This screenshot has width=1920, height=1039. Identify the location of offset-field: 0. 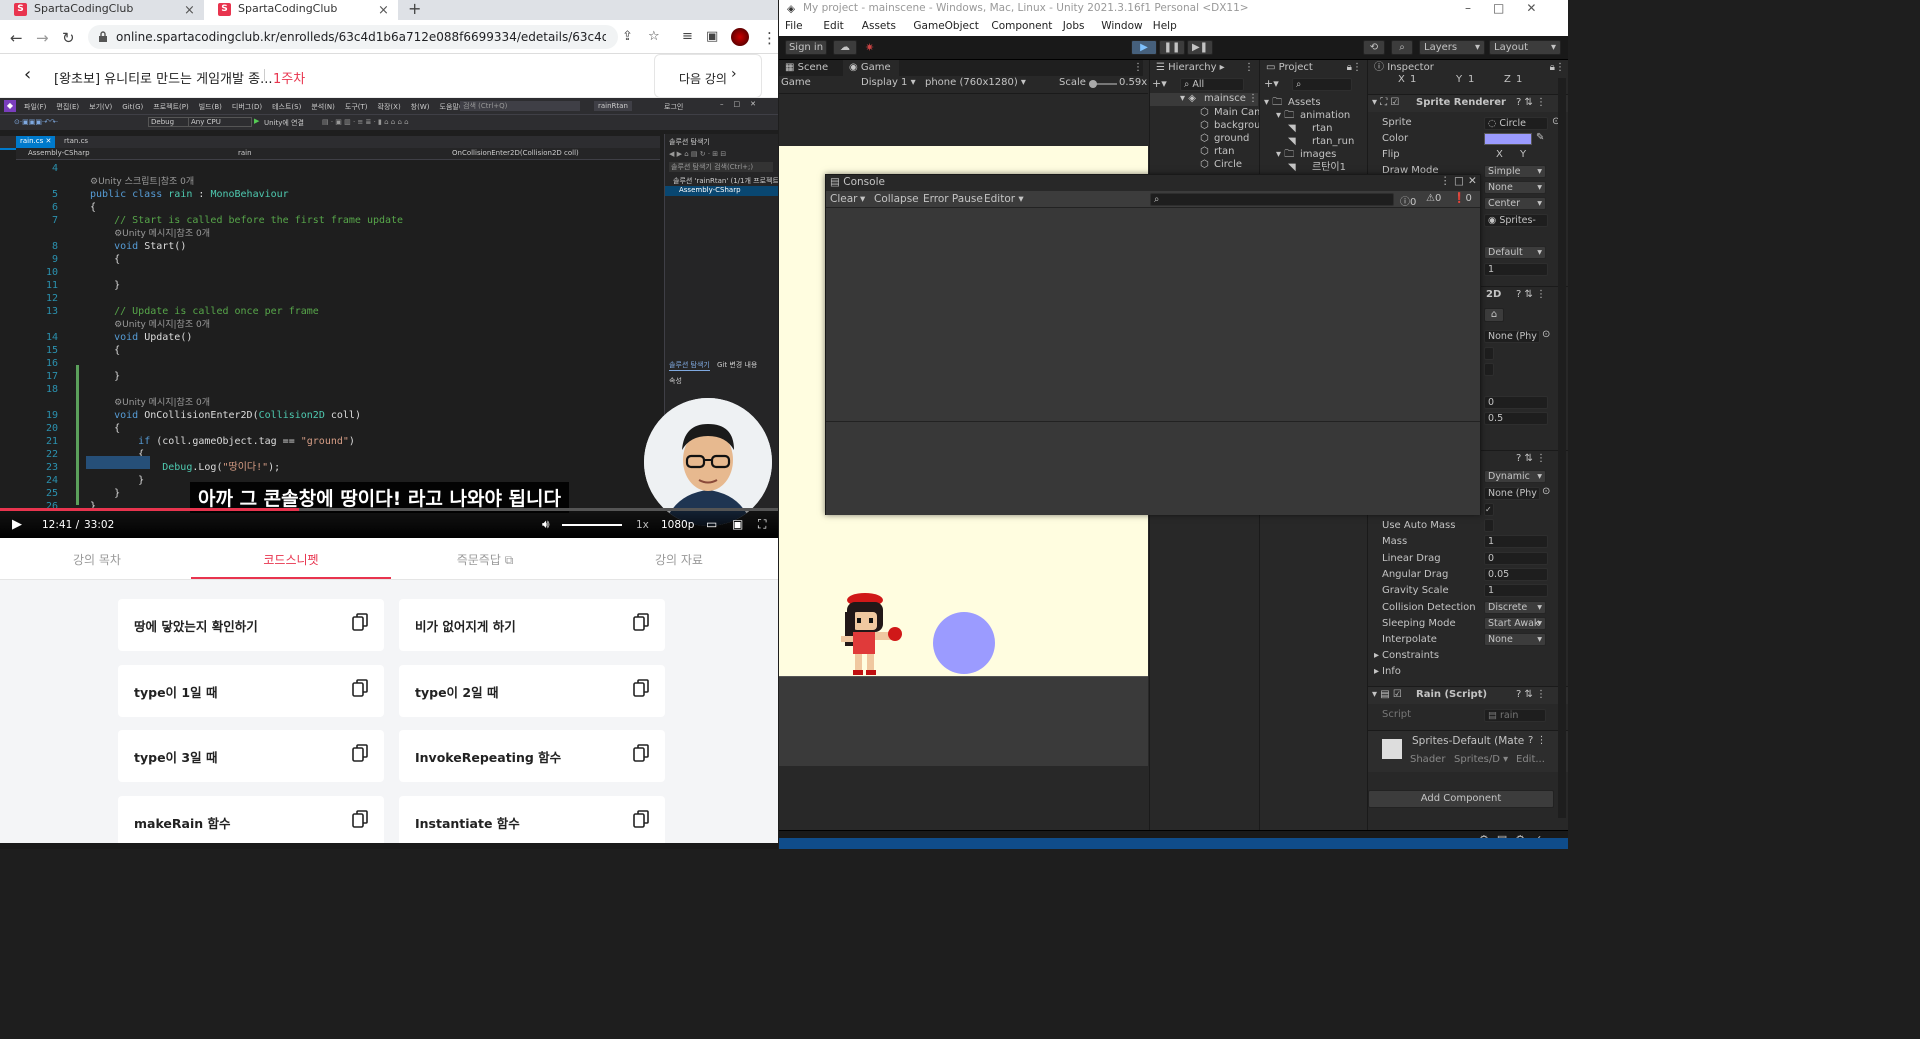
(1516, 402).